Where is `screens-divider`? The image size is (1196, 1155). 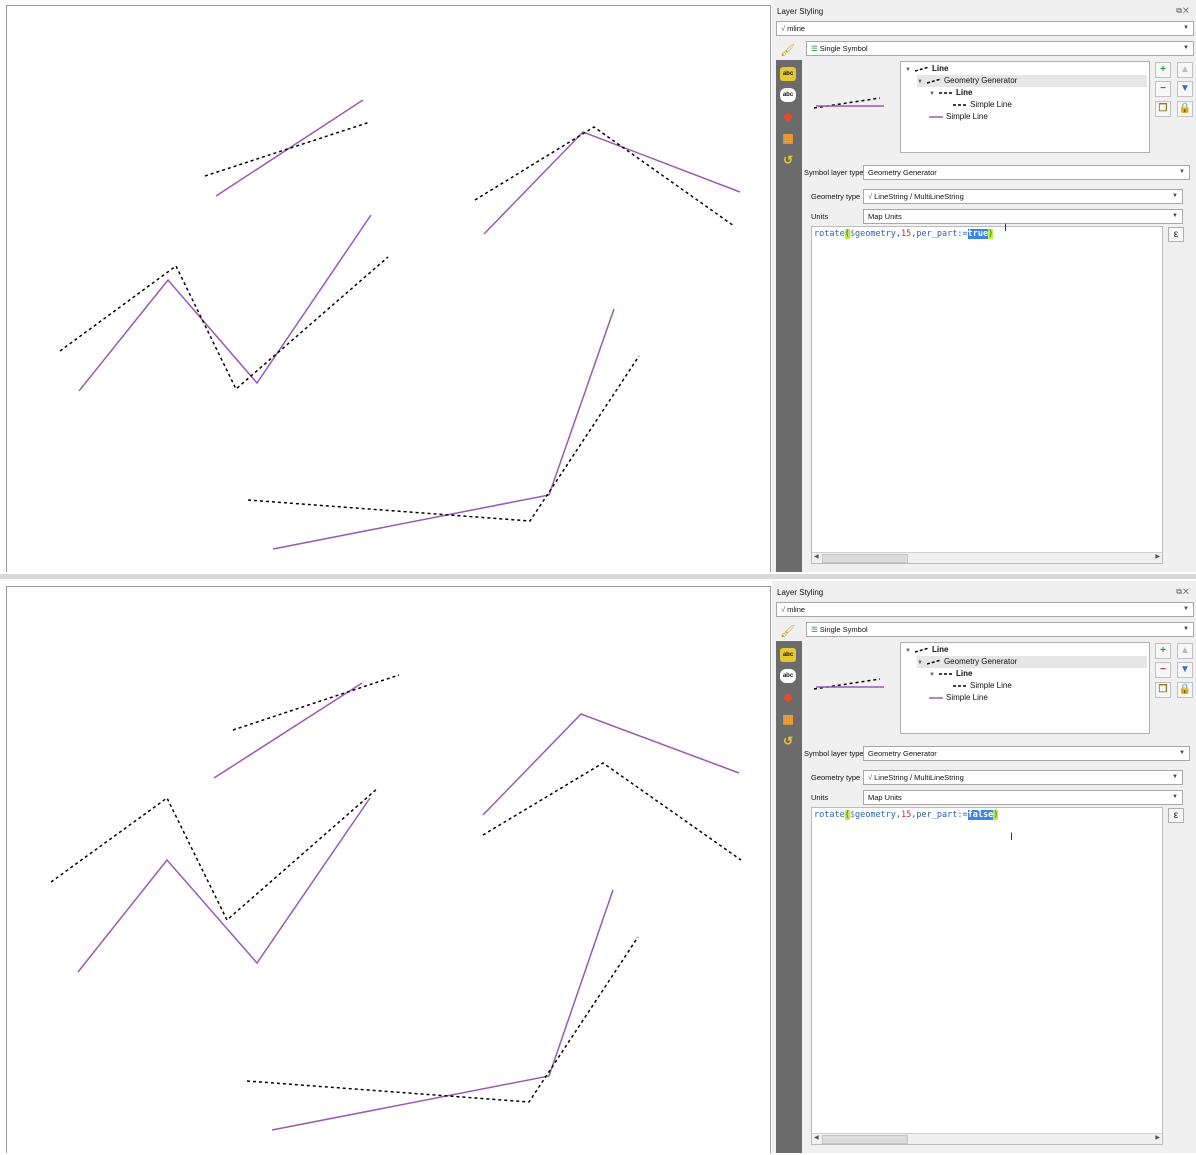
screens-divider is located at coordinates (598, 576).